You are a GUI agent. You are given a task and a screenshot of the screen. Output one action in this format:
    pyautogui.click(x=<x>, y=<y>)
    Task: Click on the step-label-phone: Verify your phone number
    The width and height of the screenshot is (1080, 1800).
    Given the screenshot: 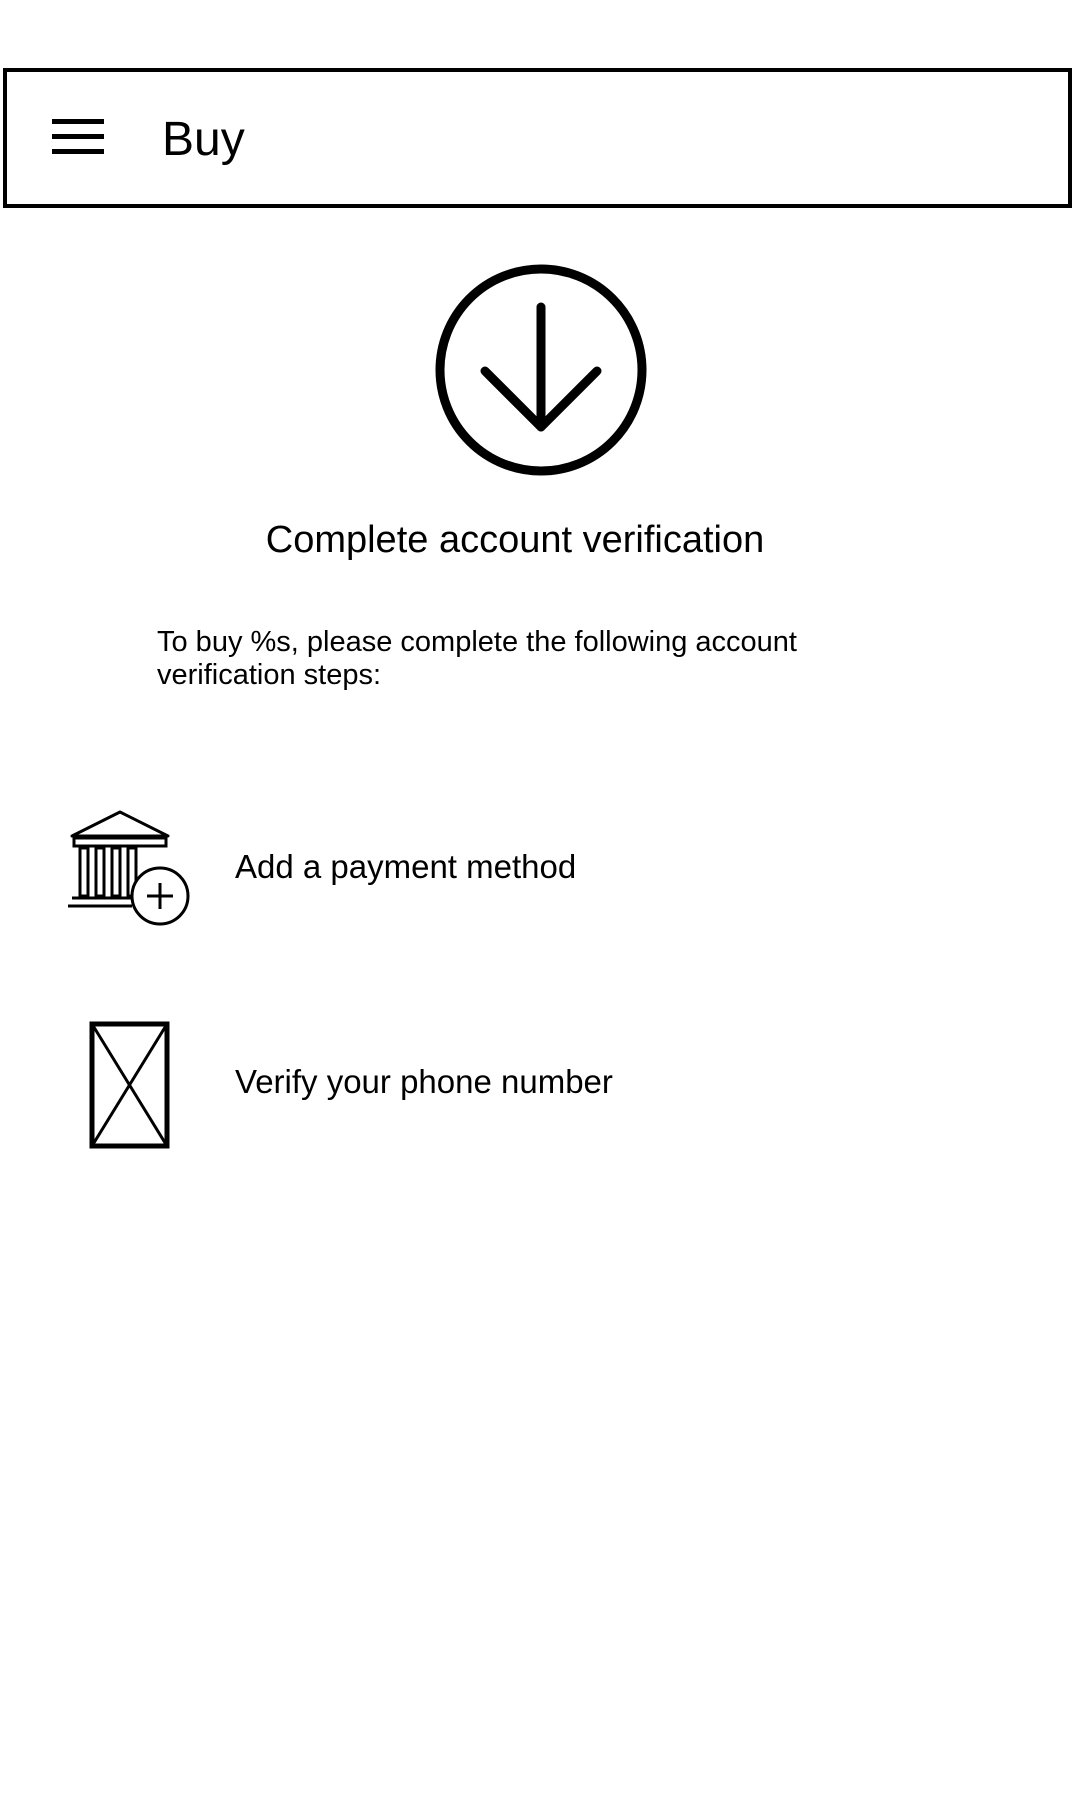 What is the action you would take?
    pyautogui.click(x=424, y=1081)
    